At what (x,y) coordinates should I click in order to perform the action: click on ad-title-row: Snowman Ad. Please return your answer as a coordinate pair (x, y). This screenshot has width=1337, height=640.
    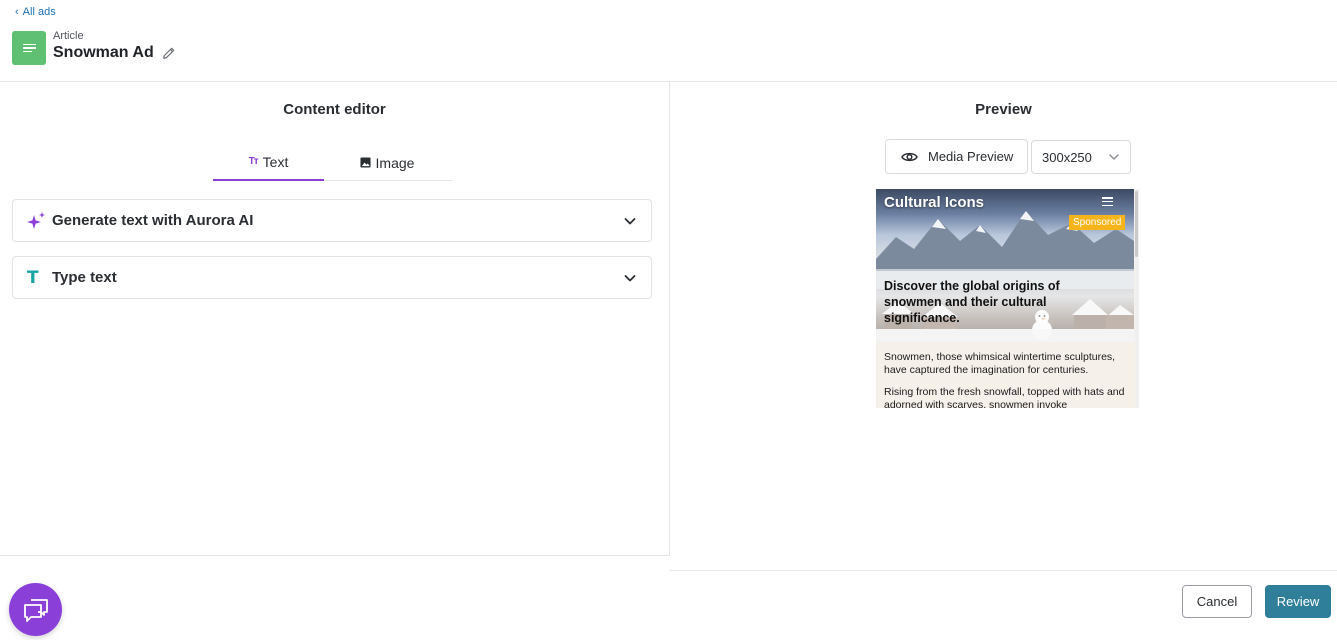
    Looking at the image, I should click on (114, 53).